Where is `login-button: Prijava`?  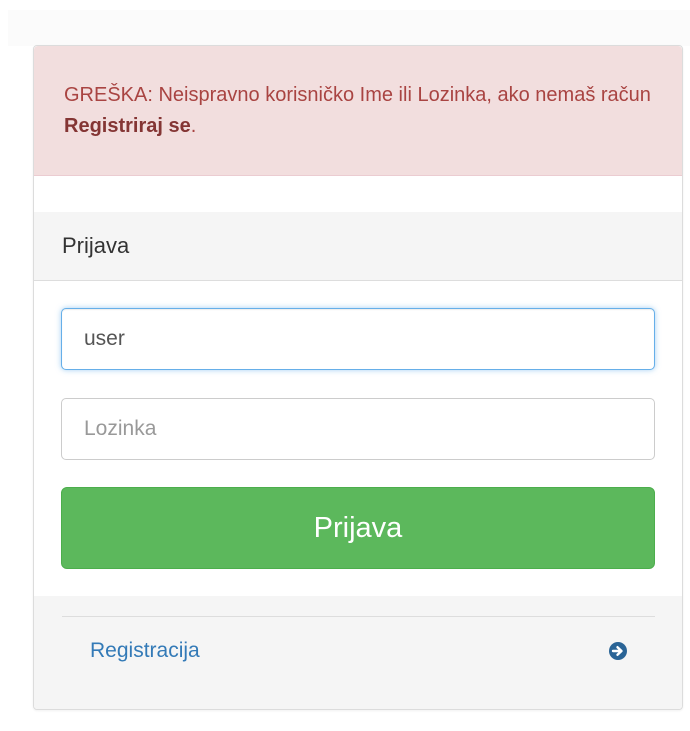 login-button: Prijava is located at coordinates (358, 528).